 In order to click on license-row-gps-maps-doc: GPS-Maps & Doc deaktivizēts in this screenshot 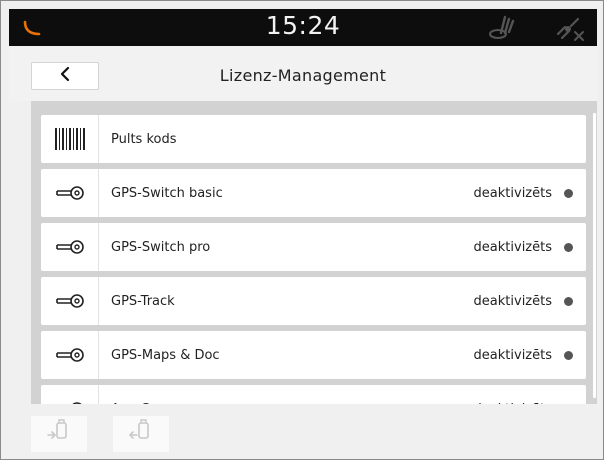, I will do `click(313, 355)`.